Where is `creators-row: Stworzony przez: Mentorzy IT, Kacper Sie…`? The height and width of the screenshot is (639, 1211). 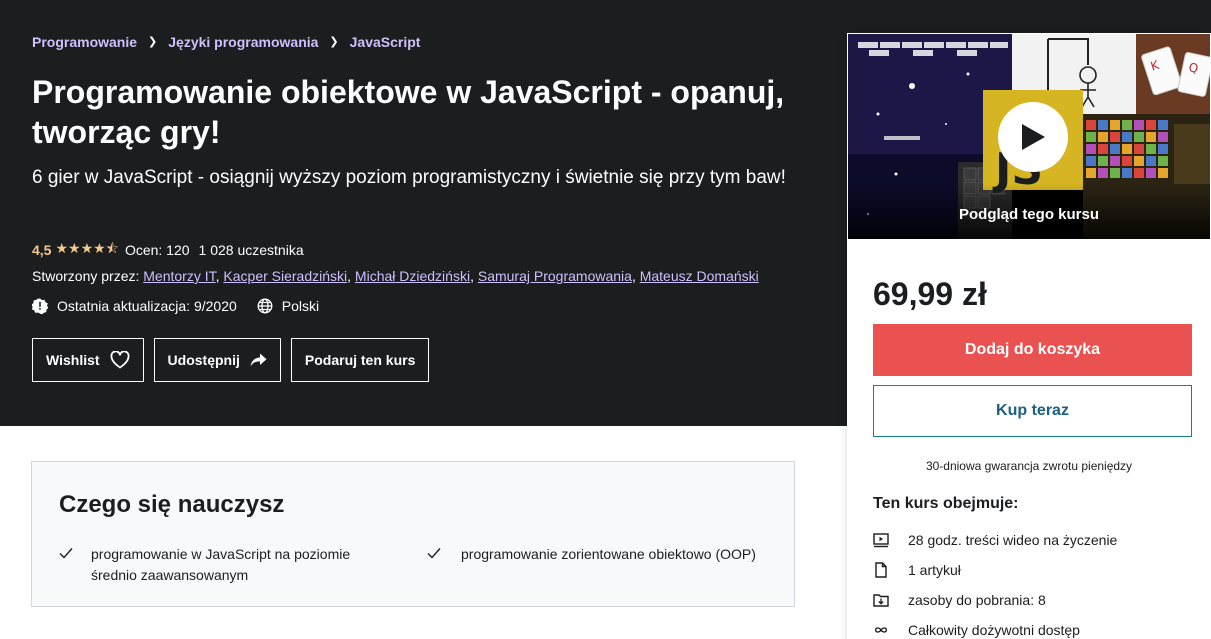 creators-row: Stworzony przez: Mentorzy IT, Kacper Sie… is located at coordinates (395, 276).